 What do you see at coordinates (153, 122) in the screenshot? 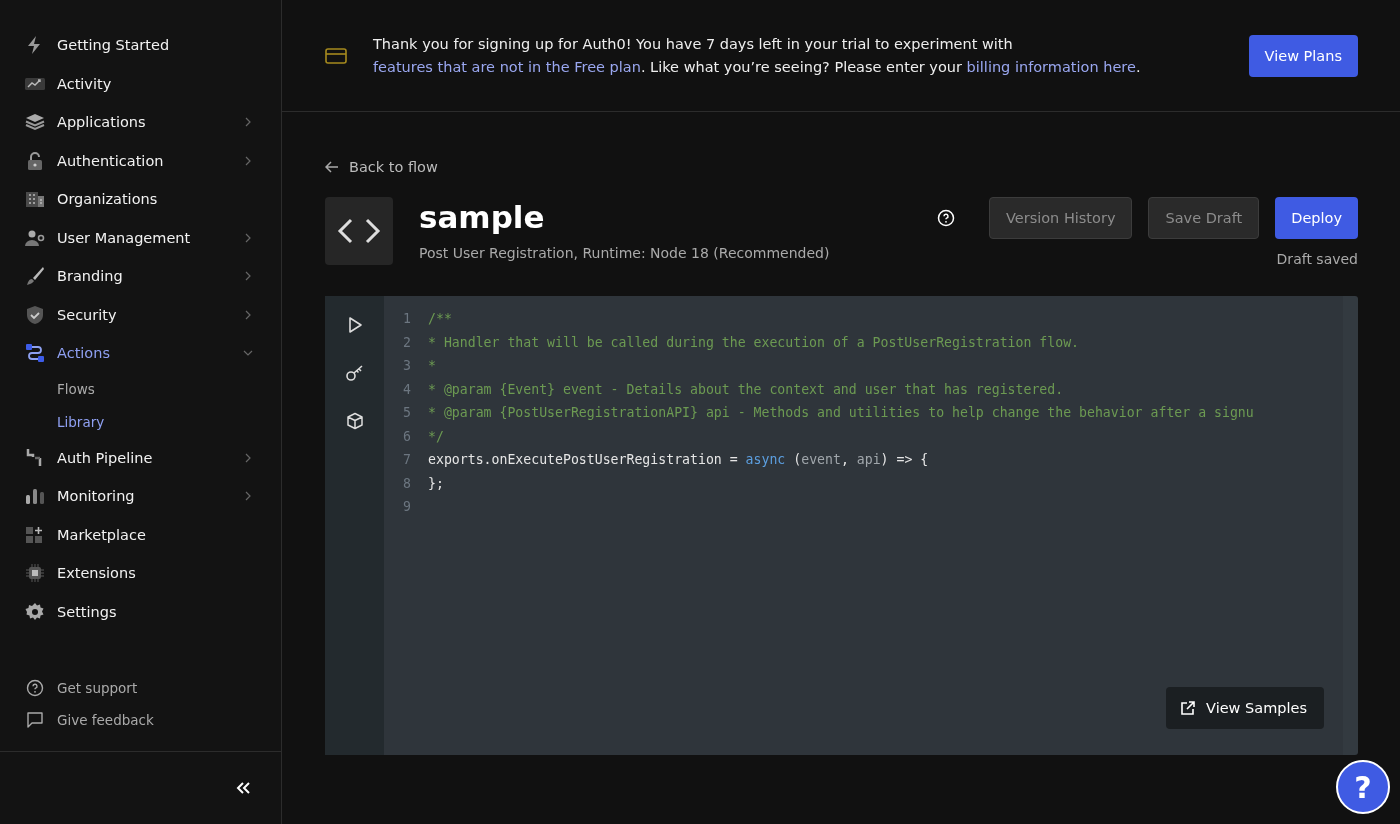
I see `sidebar-item: Applications` at bounding box center [153, 122].